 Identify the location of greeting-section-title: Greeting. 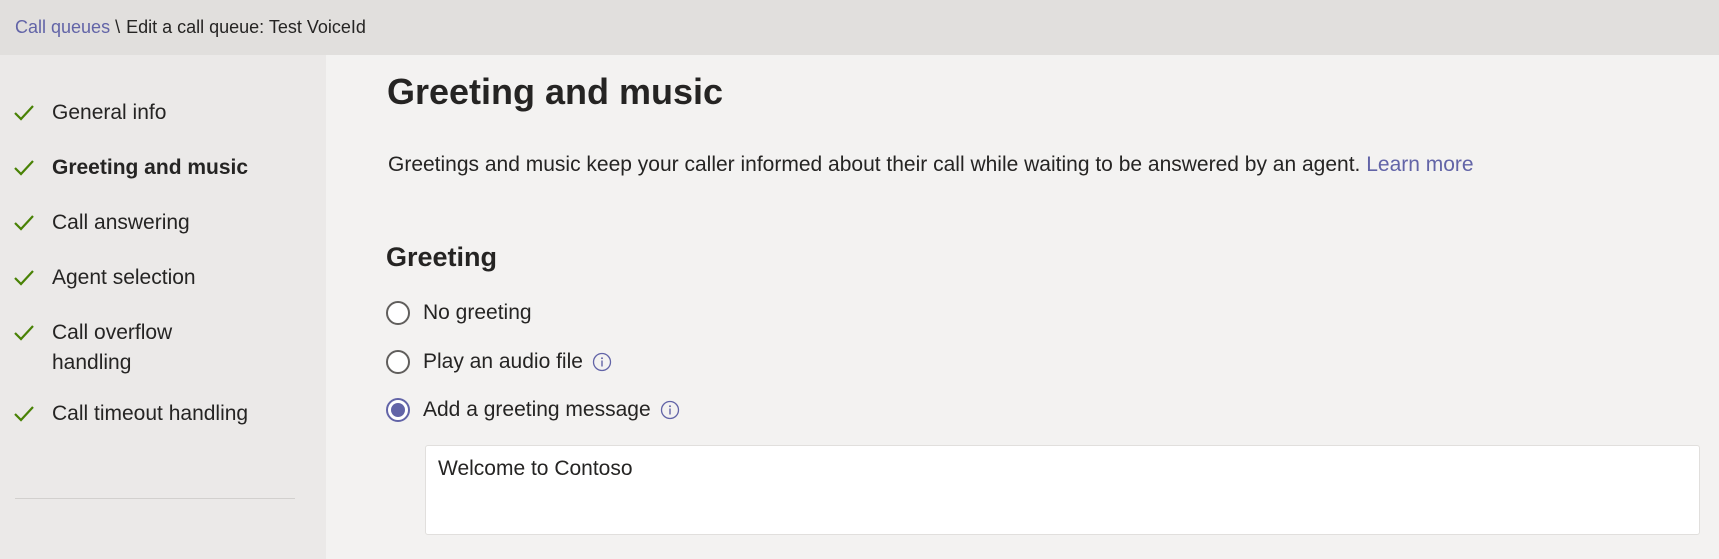
(442, 257).